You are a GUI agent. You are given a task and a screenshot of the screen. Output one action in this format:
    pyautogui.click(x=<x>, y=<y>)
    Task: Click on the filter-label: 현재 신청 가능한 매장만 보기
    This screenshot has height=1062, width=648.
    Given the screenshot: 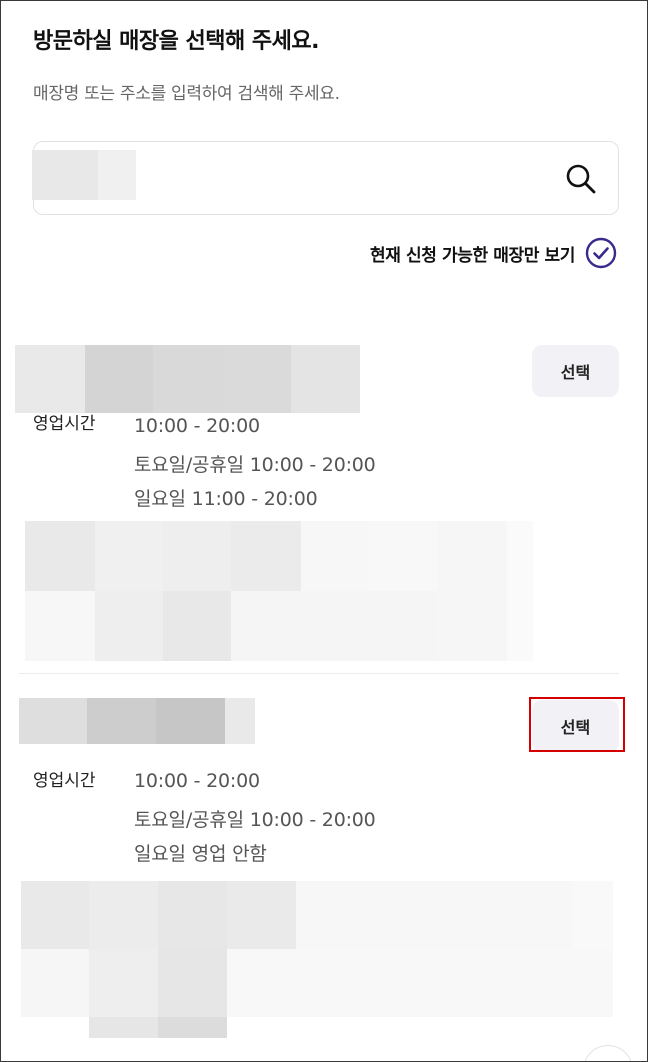 What is the action you would take?
    pyautogui.click(x=472, y=255)
    